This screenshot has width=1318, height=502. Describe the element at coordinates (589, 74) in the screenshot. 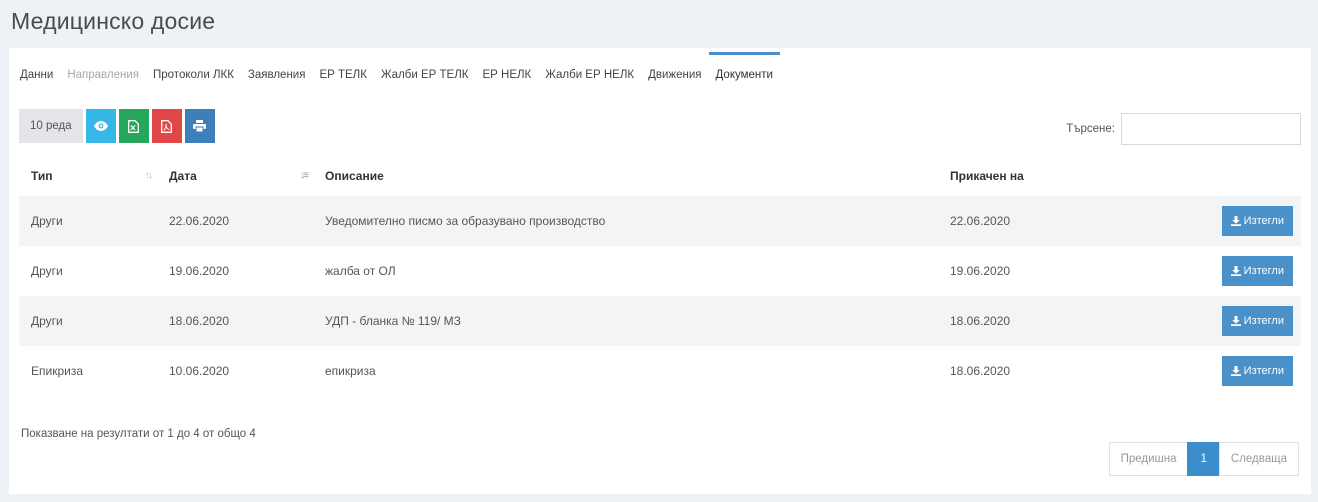

I see `tab-er-nelk-appeals: Жалби ЕР НЕЛК` at that location.